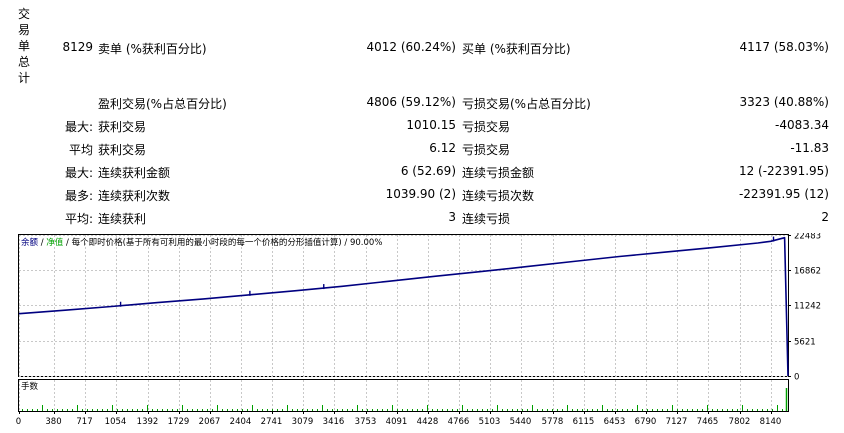 The width and height of the screenshot is (844, 433). I want to click on left-label: 连续获利, so click(122, 219).